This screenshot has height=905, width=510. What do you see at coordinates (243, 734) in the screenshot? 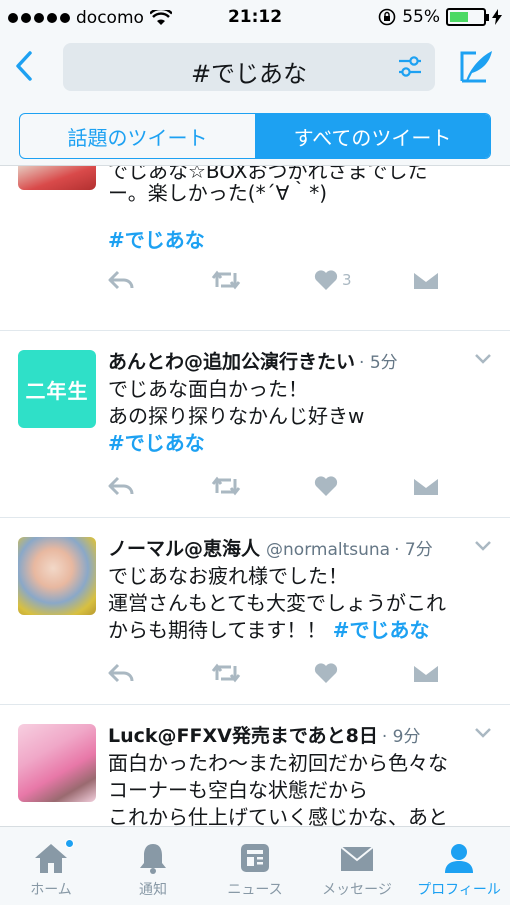
I see `user-name: Luck@FFXV発売まであと8日` at bounding box center [243, 734].